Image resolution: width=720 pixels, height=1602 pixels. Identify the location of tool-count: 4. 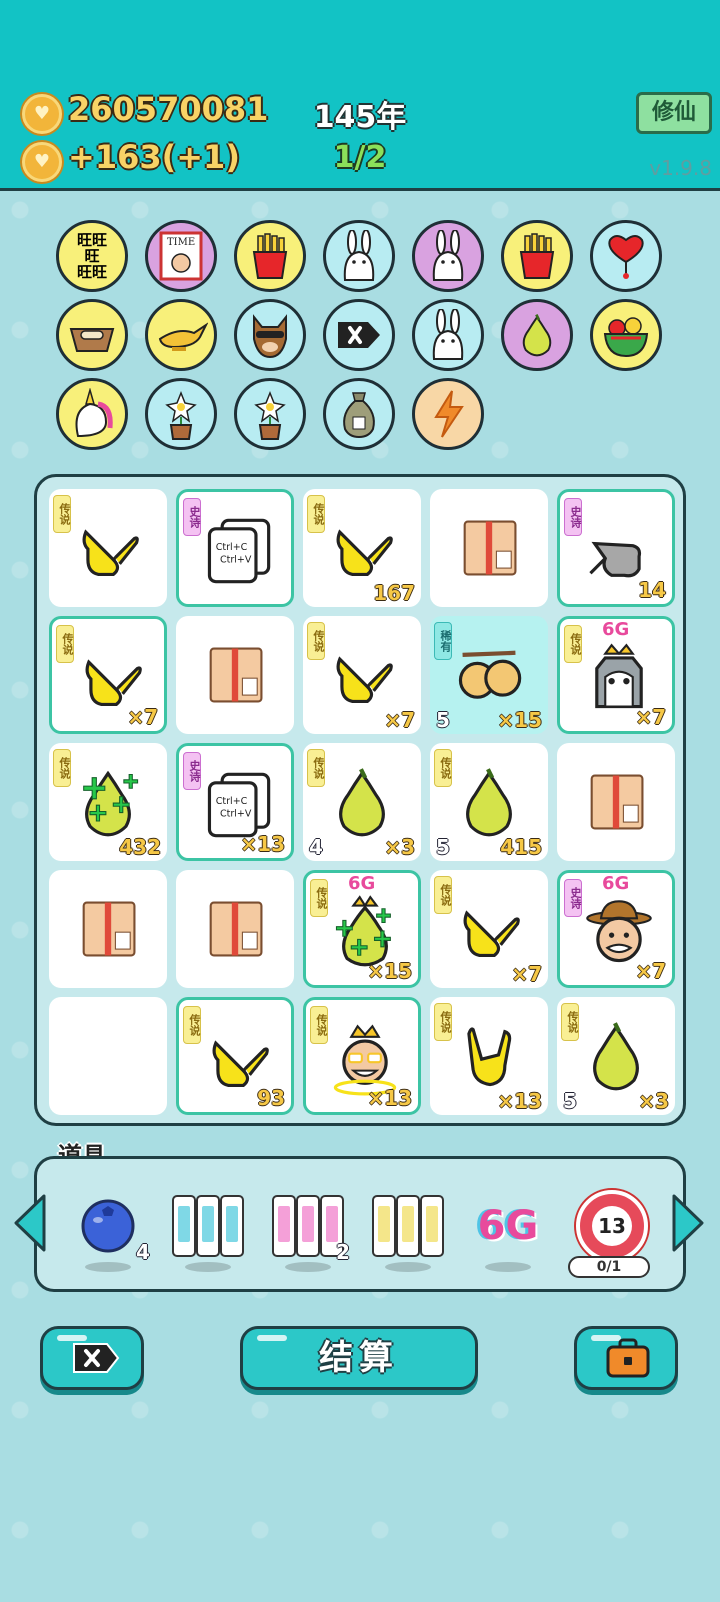
(143, 1252).